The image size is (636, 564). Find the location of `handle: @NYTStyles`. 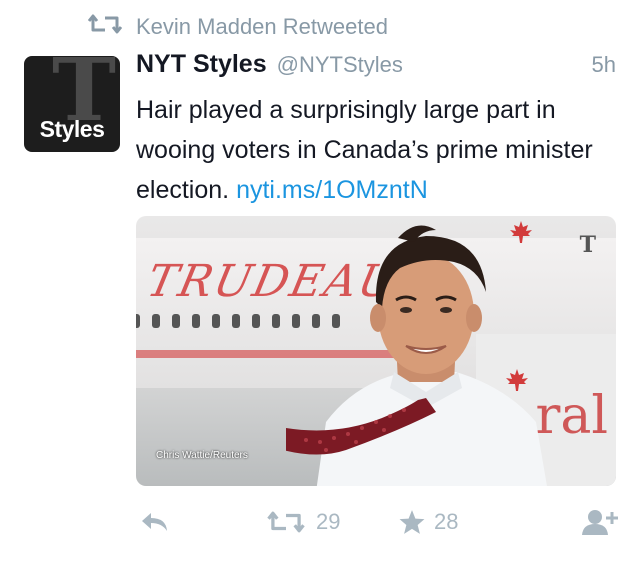

handle: @NYTStyles is located at coordinates (340, 65).